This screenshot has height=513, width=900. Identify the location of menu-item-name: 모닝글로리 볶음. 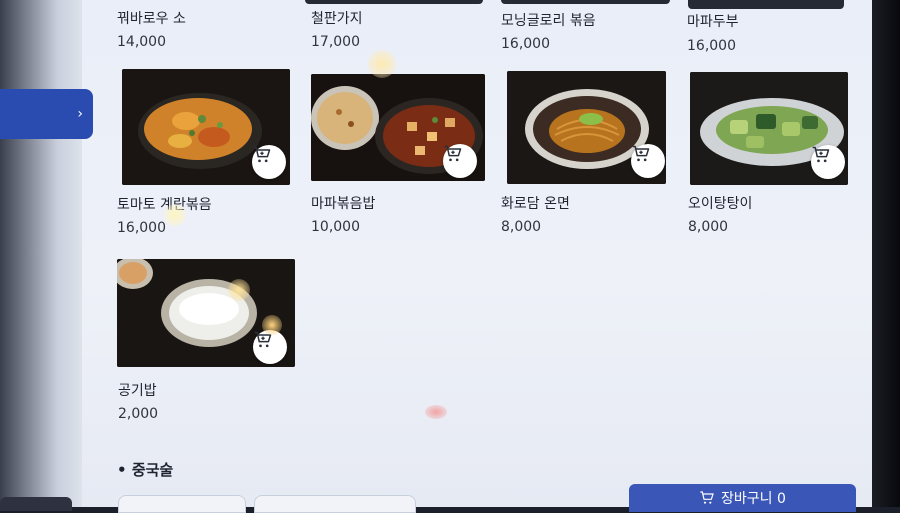
(548, 20).